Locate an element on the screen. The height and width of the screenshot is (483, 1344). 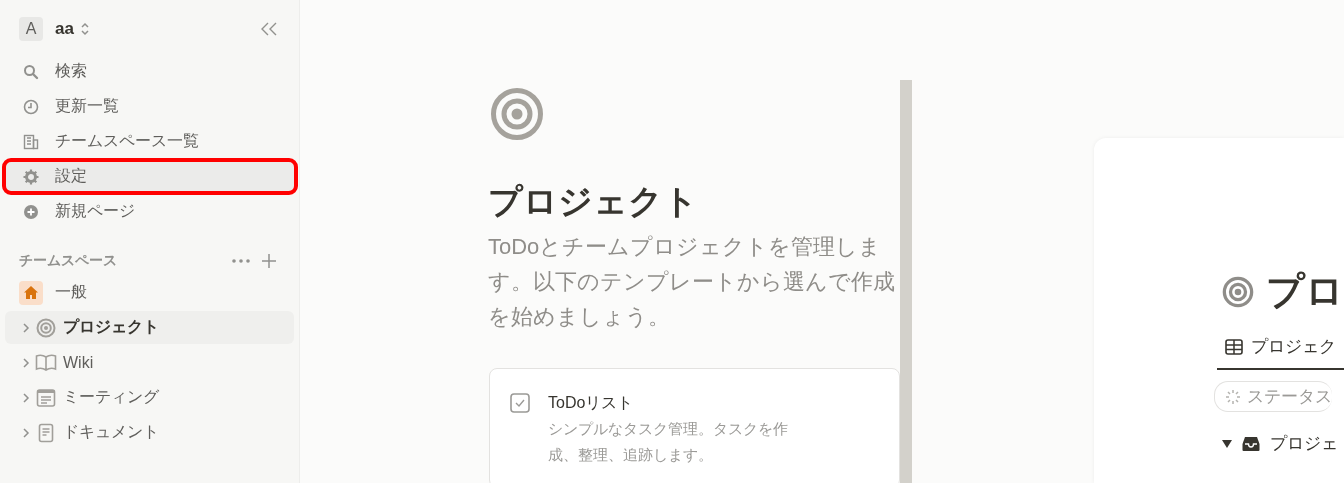
template-description: シンプルなタスク管理。タスクを作成、整理、追跡します。 is located at coordinates (668, 442).